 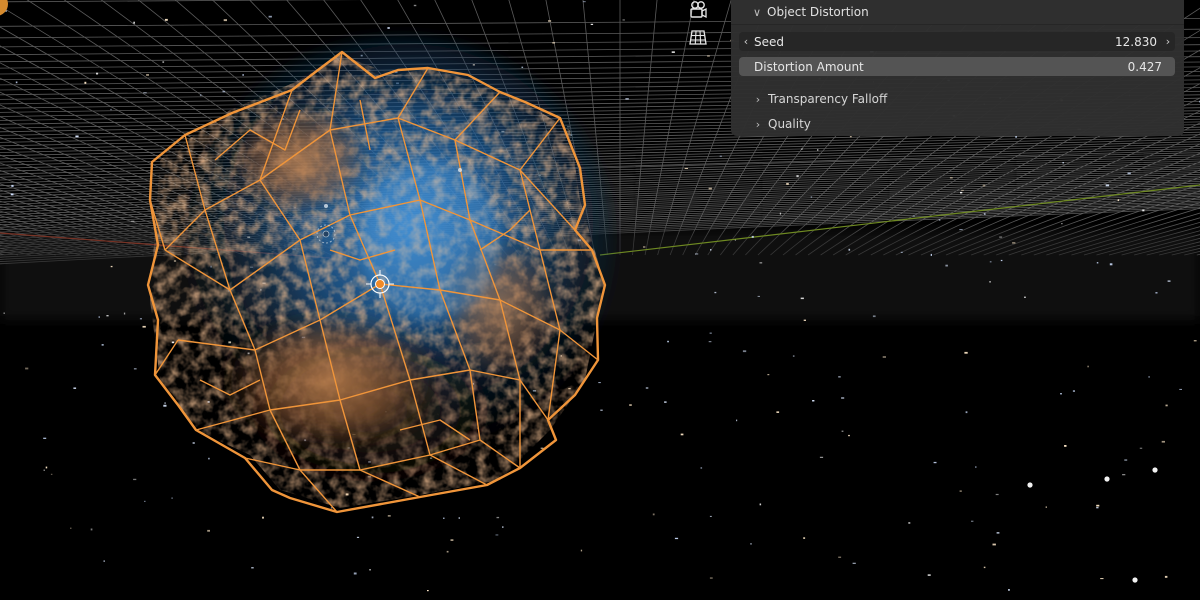 What do you see at coordinates (957, 66) in the screenshot?
I see `distortion-amount-slider: Distortion Amount 0.427` at bounding box center [957, 66].